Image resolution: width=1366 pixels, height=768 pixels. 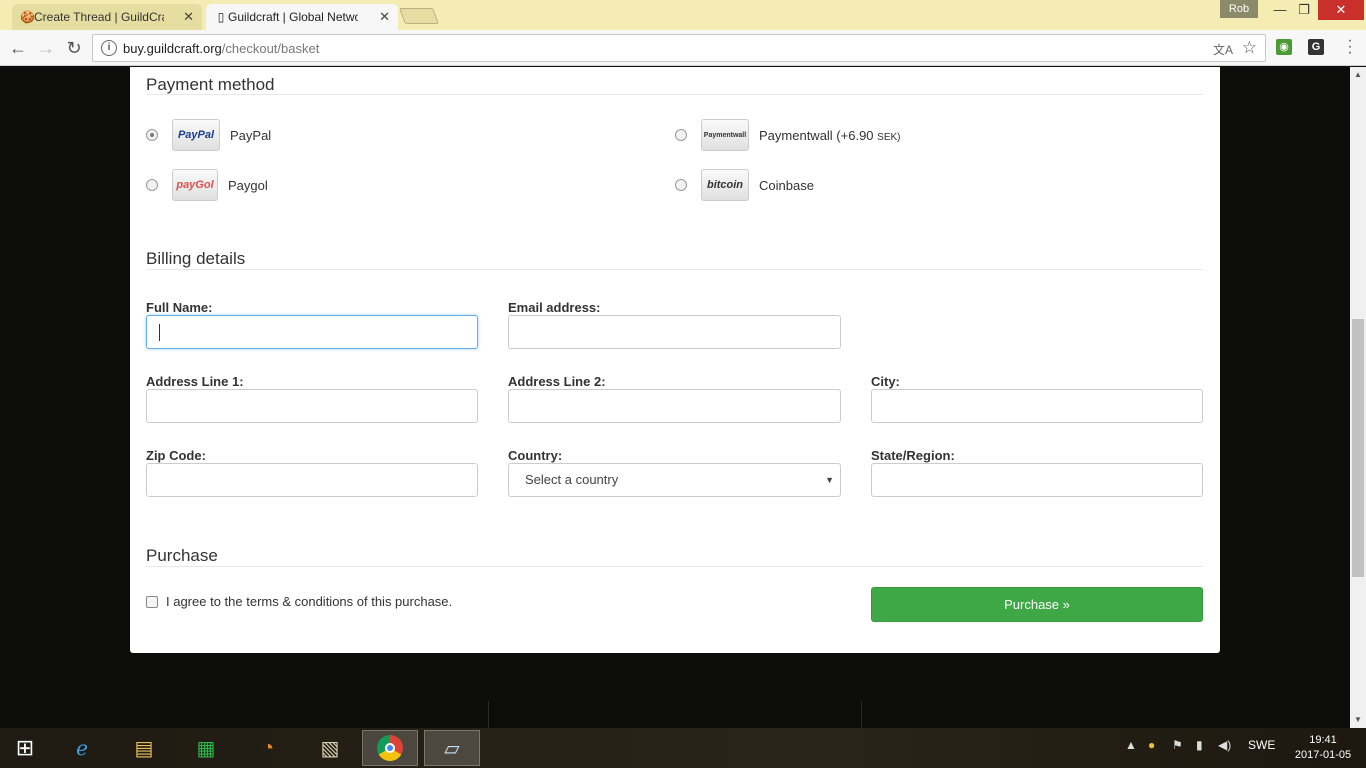 What do you see at coordinates (221, 17) in the screenshot?
I see `page-favicon-icon: ▯` at bounding box center [221, 17].